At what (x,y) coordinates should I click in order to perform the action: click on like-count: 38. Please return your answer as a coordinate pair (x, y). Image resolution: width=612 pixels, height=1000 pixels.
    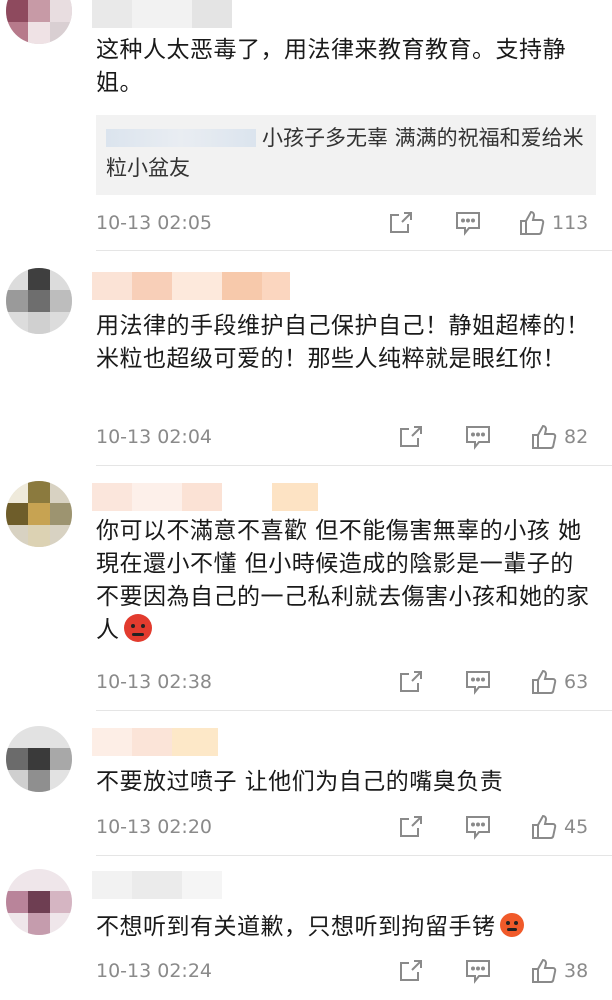
    Looking at the image, I should click on (576, 971).